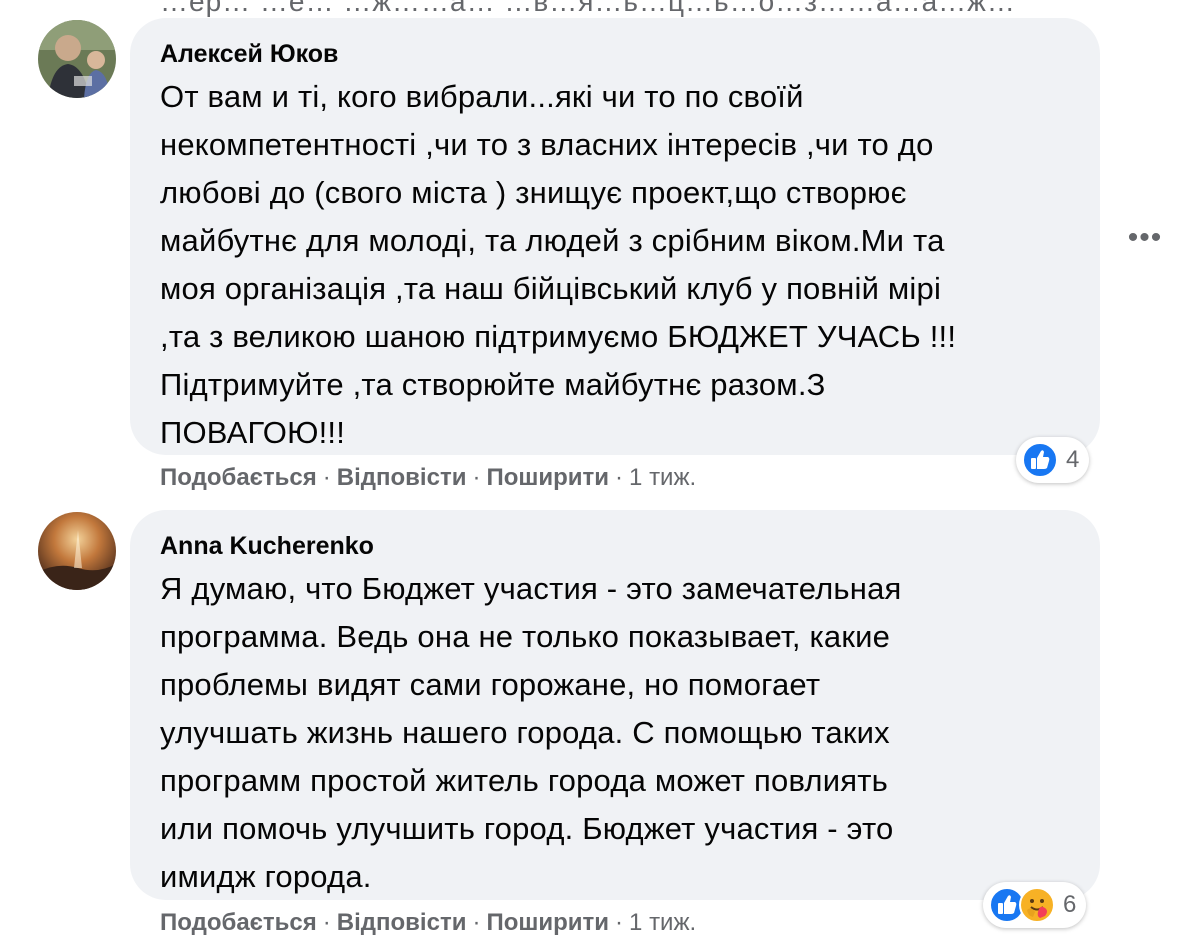 This screenshot has width=1200, height=952. What do you see at coordinates (615, 546) in the screenshot?
I see `comment-author: Anna Kucherenko` at bounding box center [615, 546].